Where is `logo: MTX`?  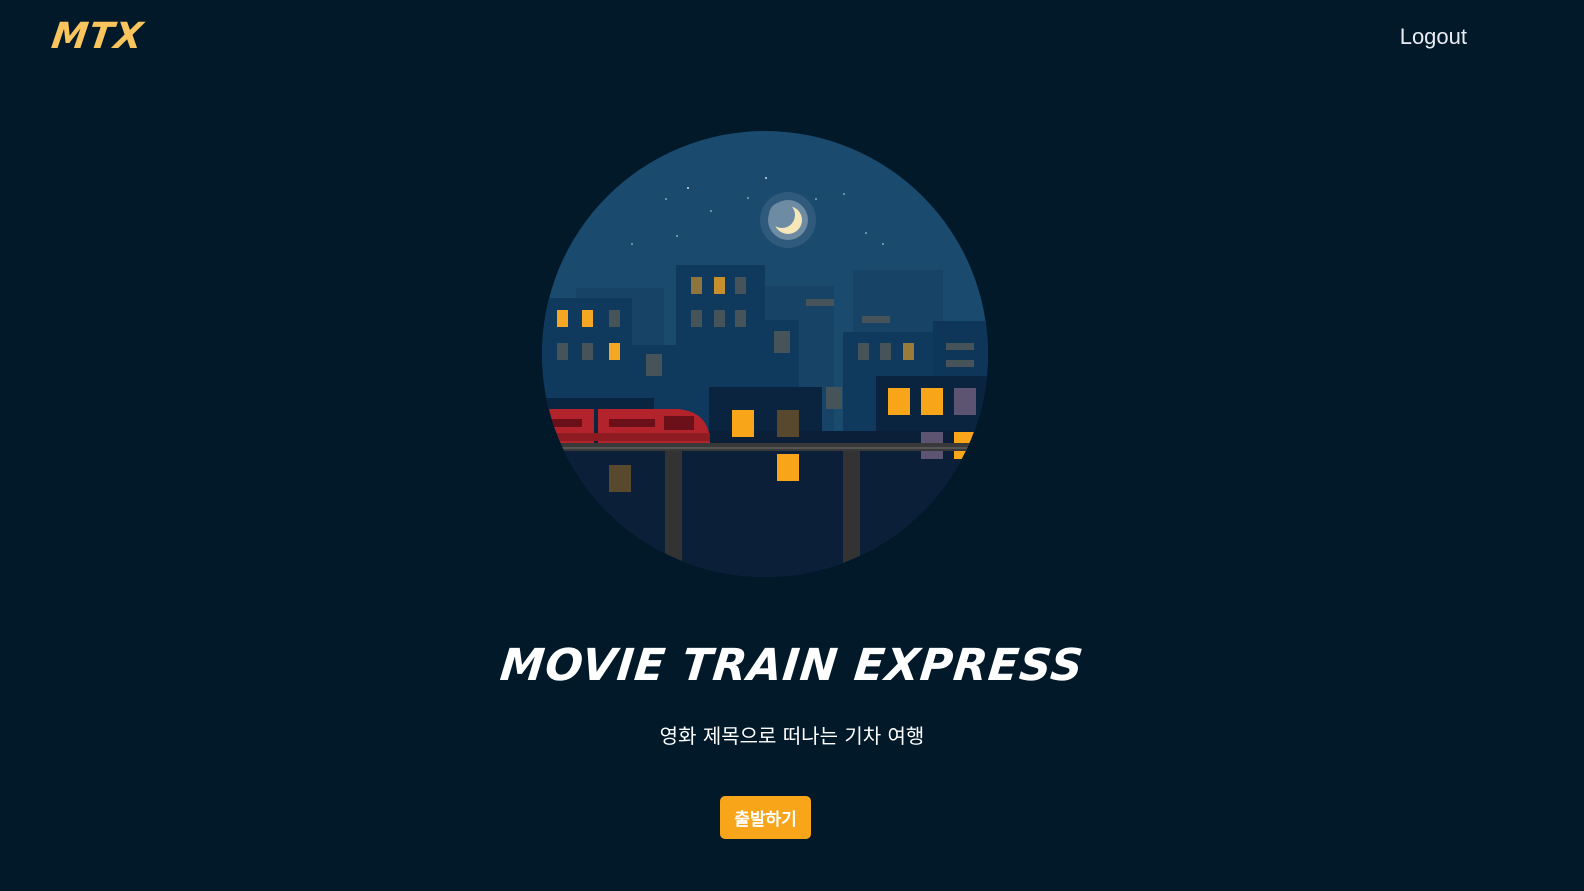
logo: MTX is located at coordinates (97, 36).